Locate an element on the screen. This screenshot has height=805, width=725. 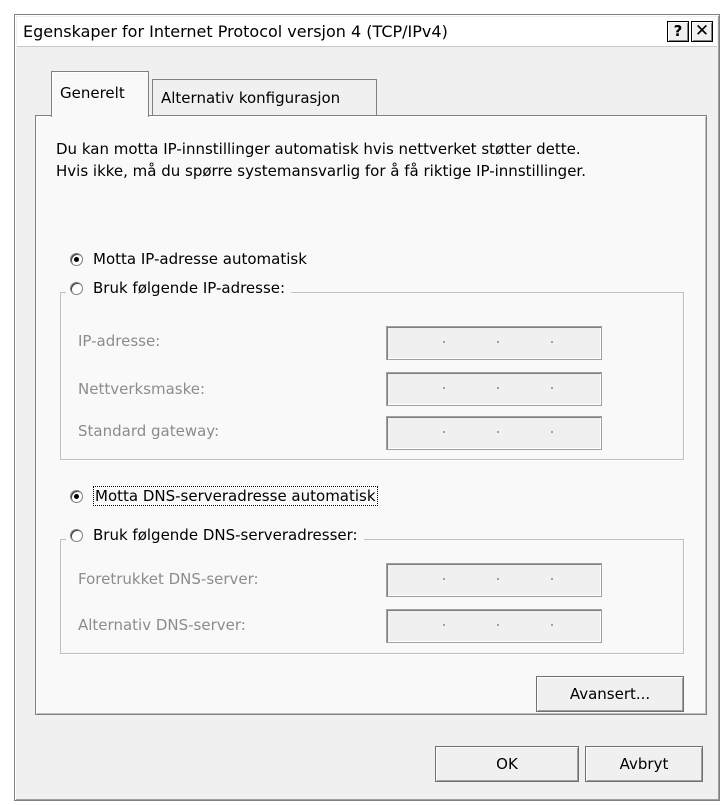
tab-general: Generelt is located at coordinates (100, 94).